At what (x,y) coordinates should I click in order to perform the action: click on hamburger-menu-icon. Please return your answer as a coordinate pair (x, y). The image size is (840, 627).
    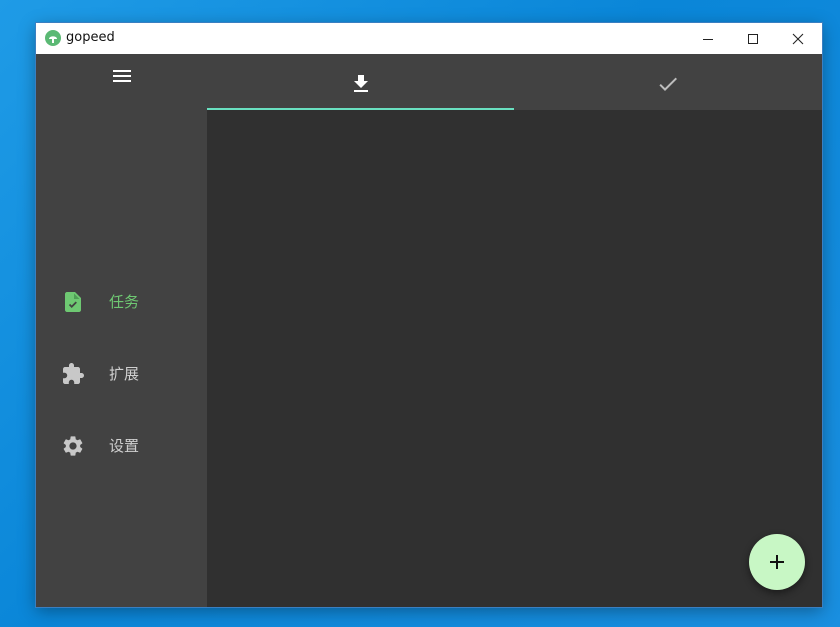
    Looking at the image, I should click on (122, 76).